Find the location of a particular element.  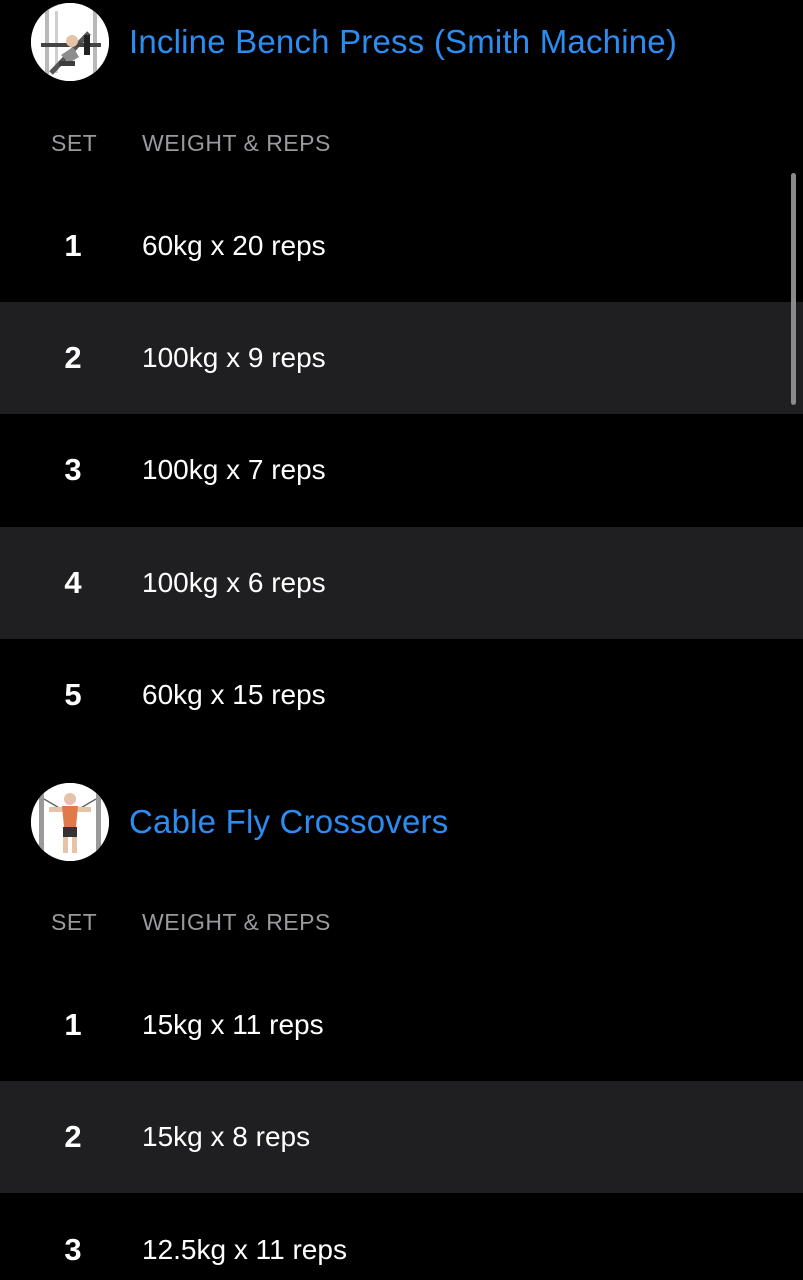

set-row: 1 60kg x 20 reps is located at coordinates (401, 246).